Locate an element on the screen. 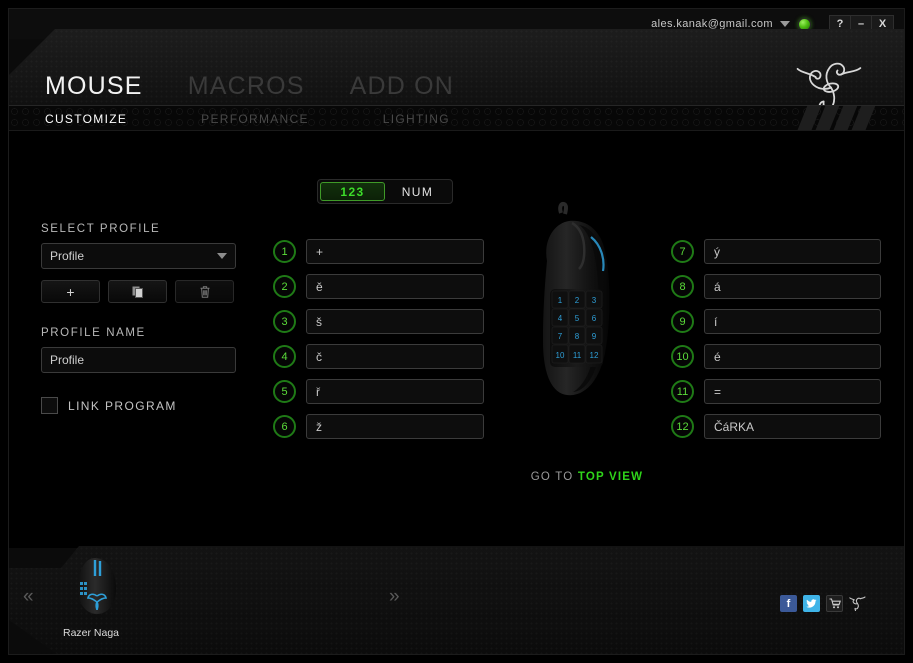 Image resolution: width=913 pixels, height=663 pixels. device-thumbnail: Razer Naga is located at coordinates (95, 597).